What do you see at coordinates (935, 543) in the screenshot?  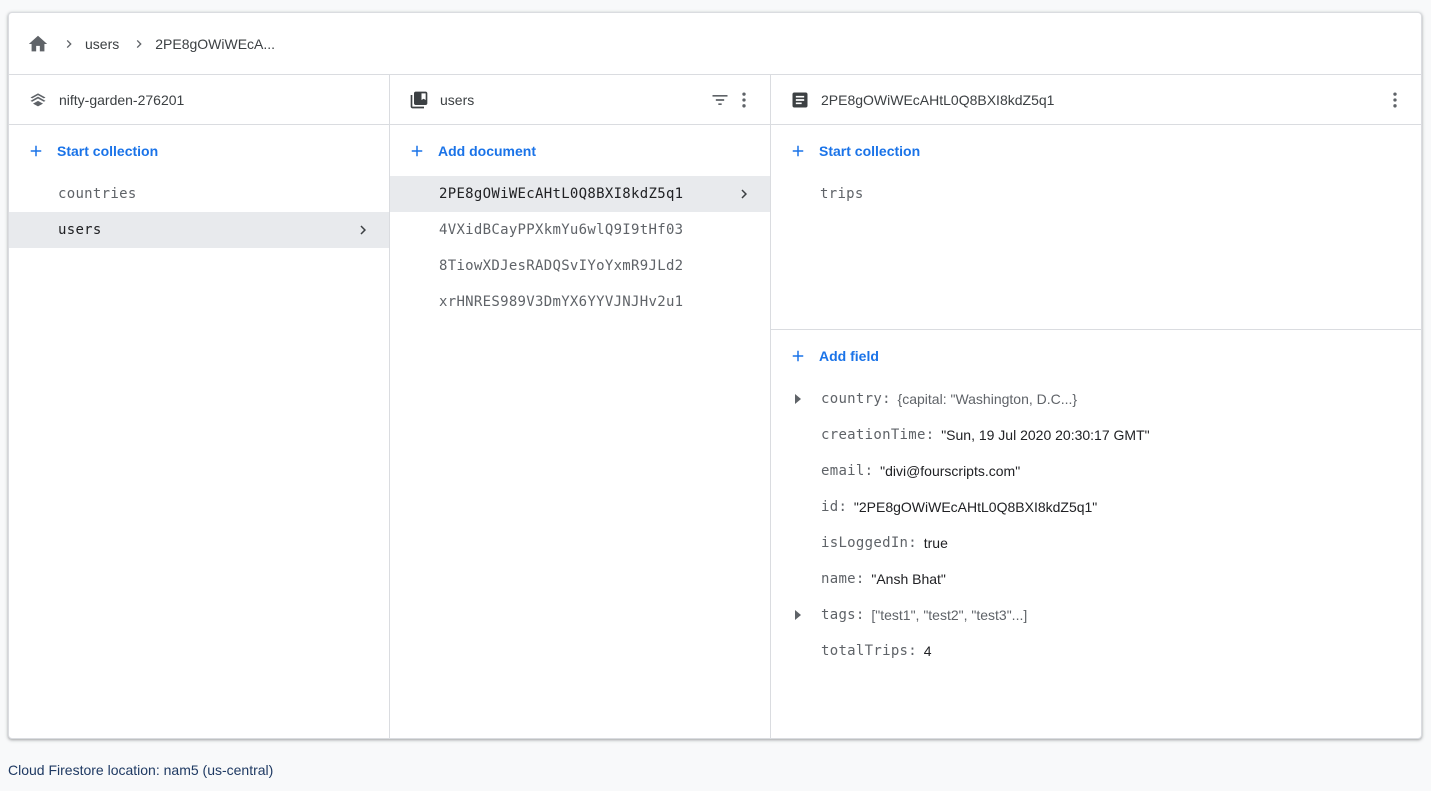 I see `field-value: true` at bounding box center [935, 543].